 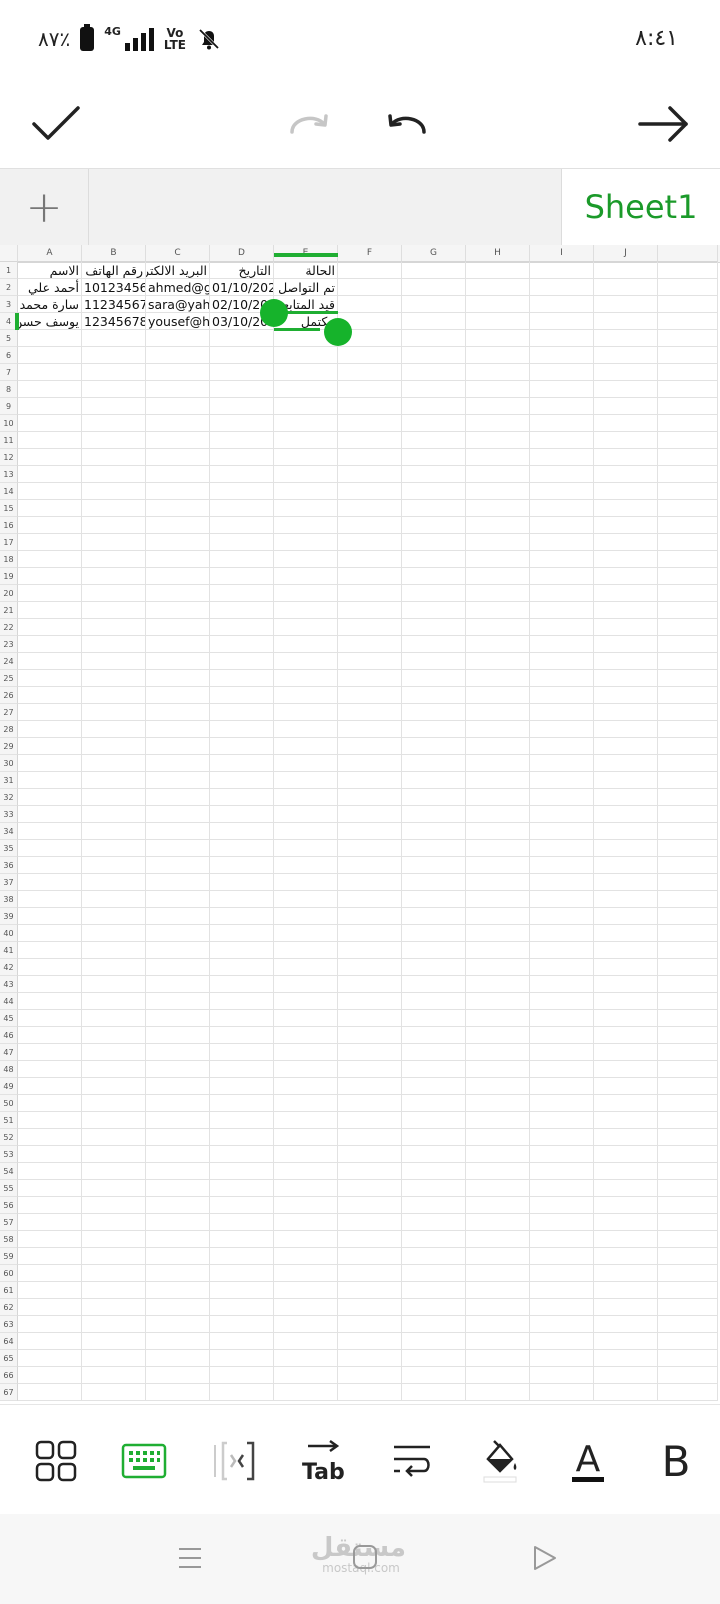 I want to click on cell-k48, so click(x=688, y=1069).